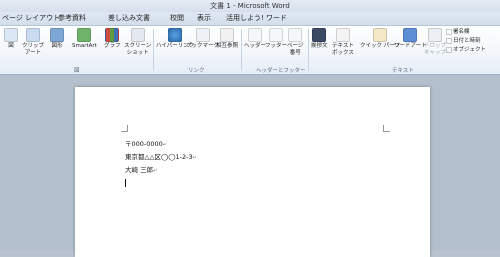 This screenshot has width=500, height=257. I want to click on group-label-text: テキスト, so click(403, 71).